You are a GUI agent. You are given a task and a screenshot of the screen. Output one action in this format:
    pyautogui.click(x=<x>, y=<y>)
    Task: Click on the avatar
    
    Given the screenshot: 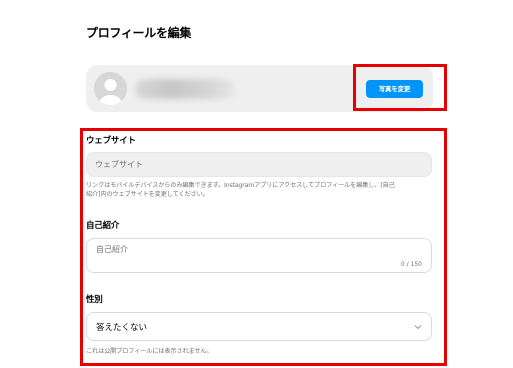 What is the action you would take?
    pyautogui.click(x=110, y=88)
    